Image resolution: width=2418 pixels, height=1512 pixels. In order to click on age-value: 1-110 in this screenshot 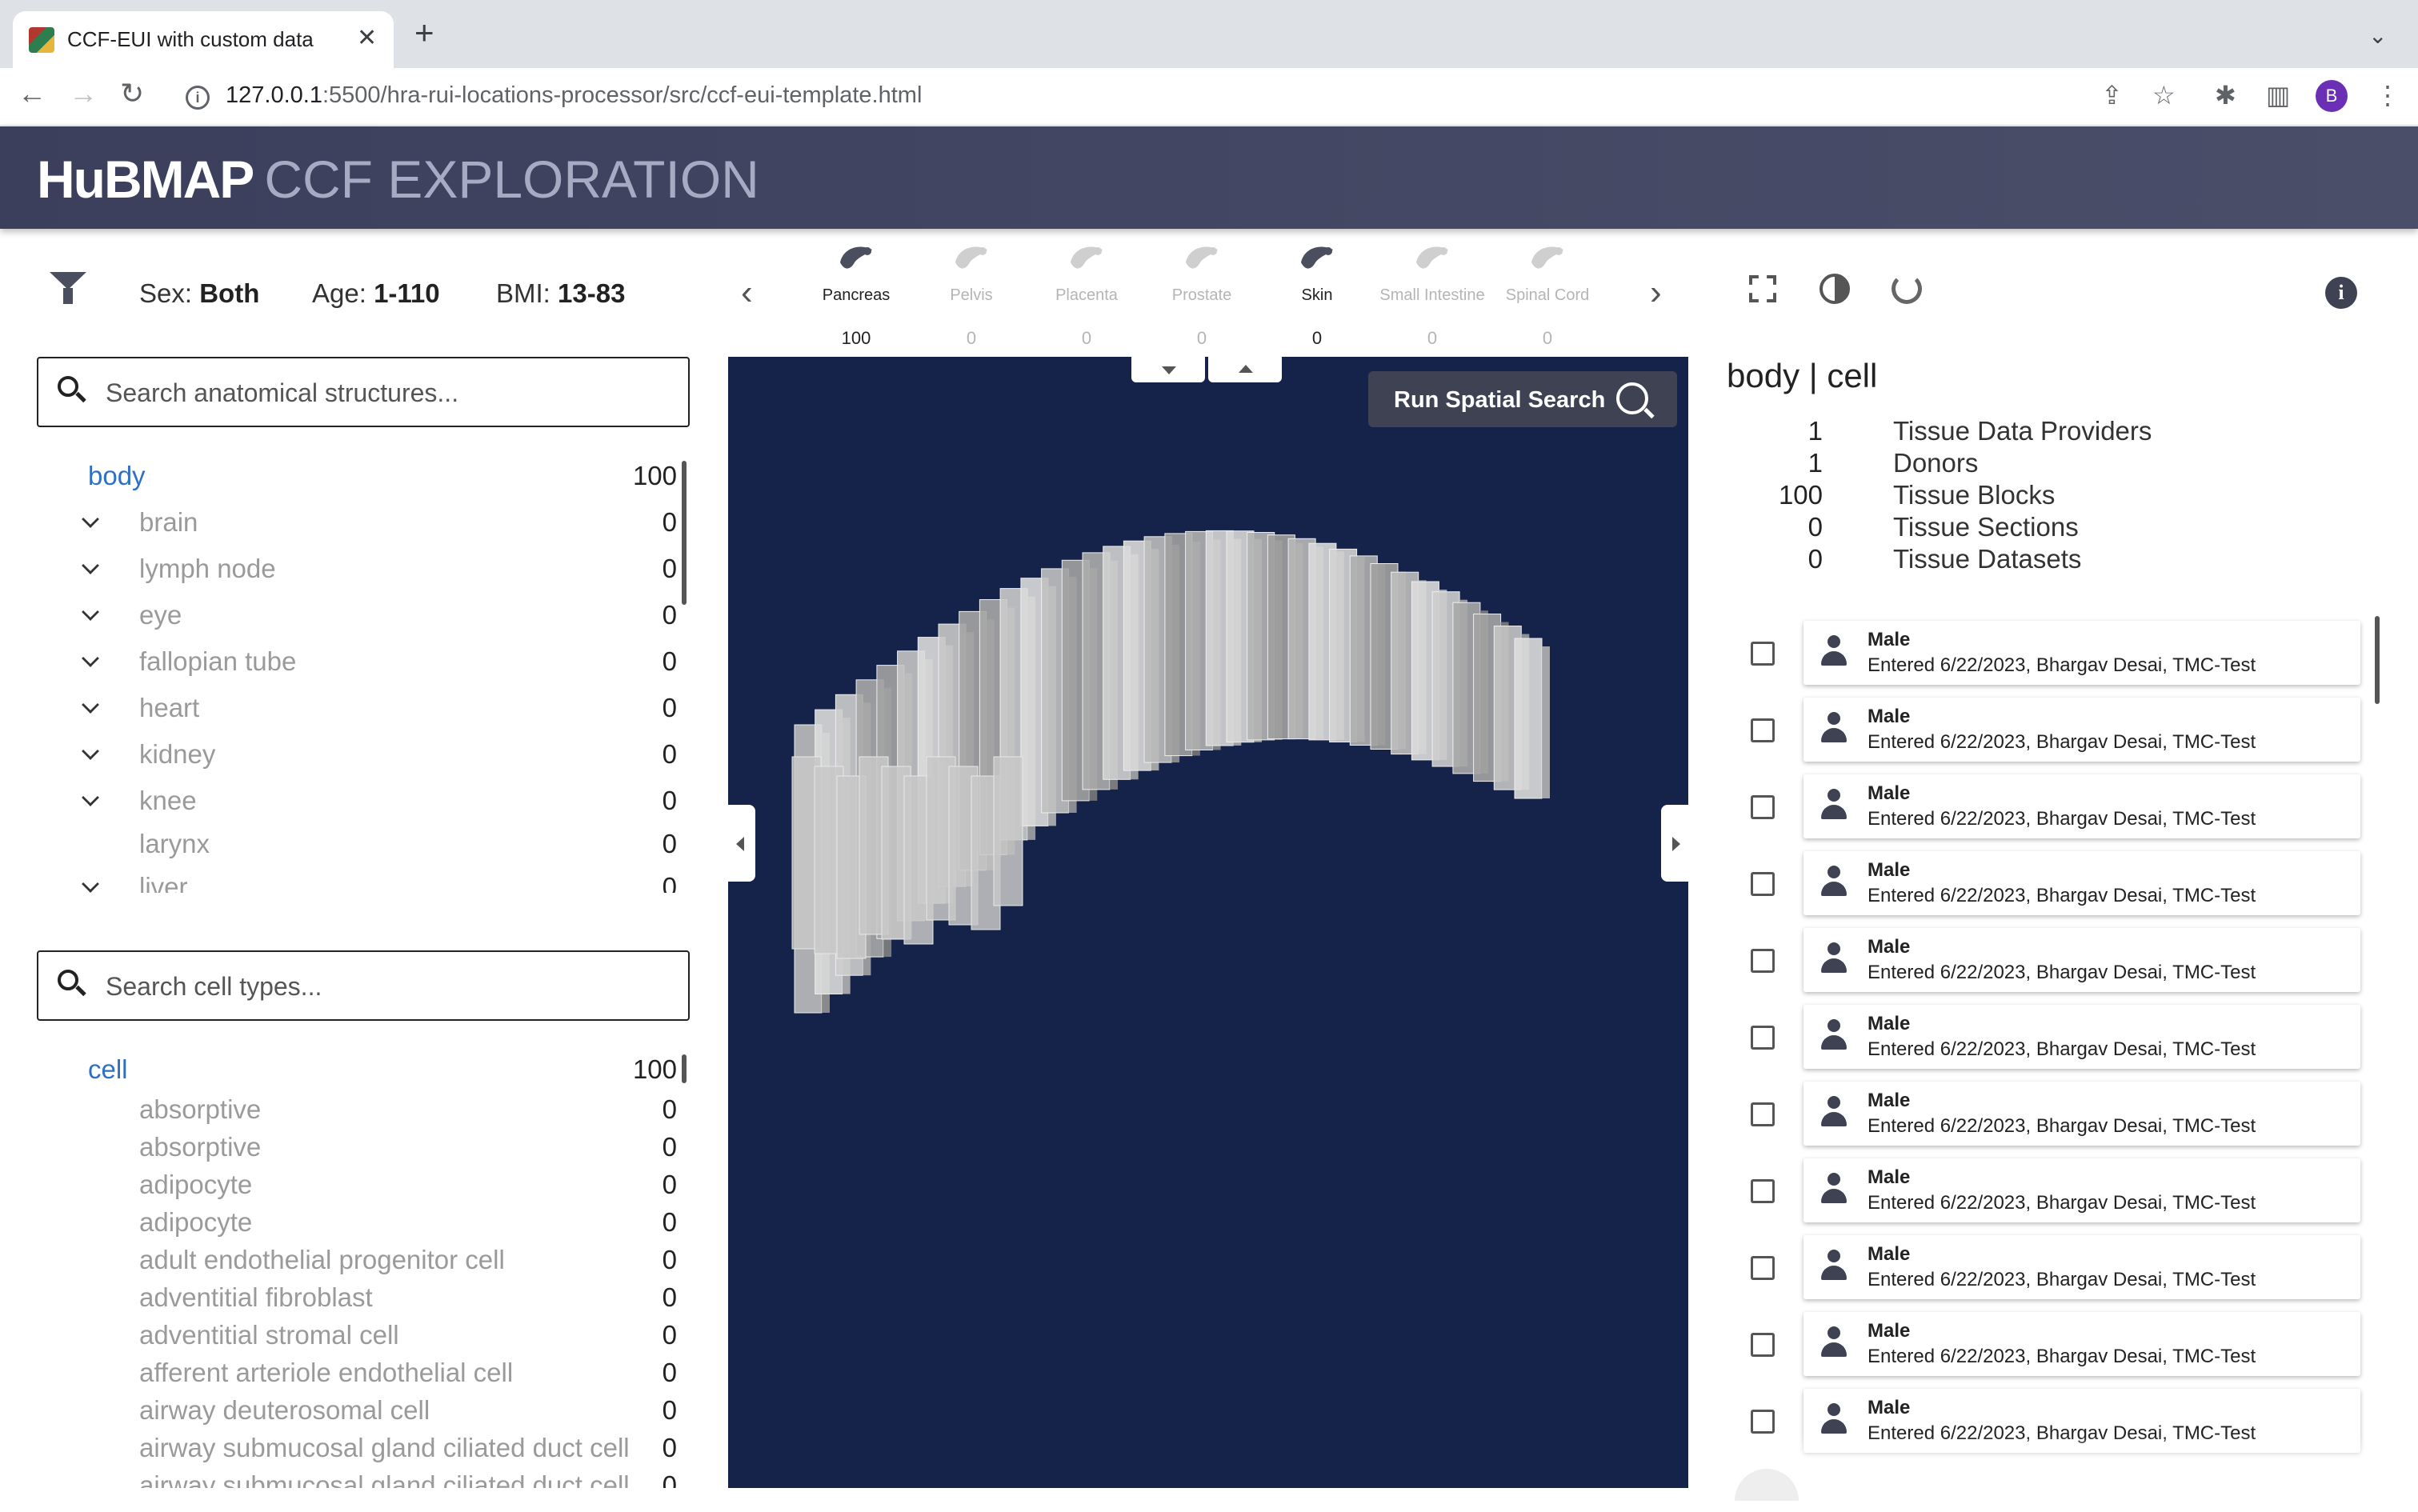, I will do `click(407, 293)`.